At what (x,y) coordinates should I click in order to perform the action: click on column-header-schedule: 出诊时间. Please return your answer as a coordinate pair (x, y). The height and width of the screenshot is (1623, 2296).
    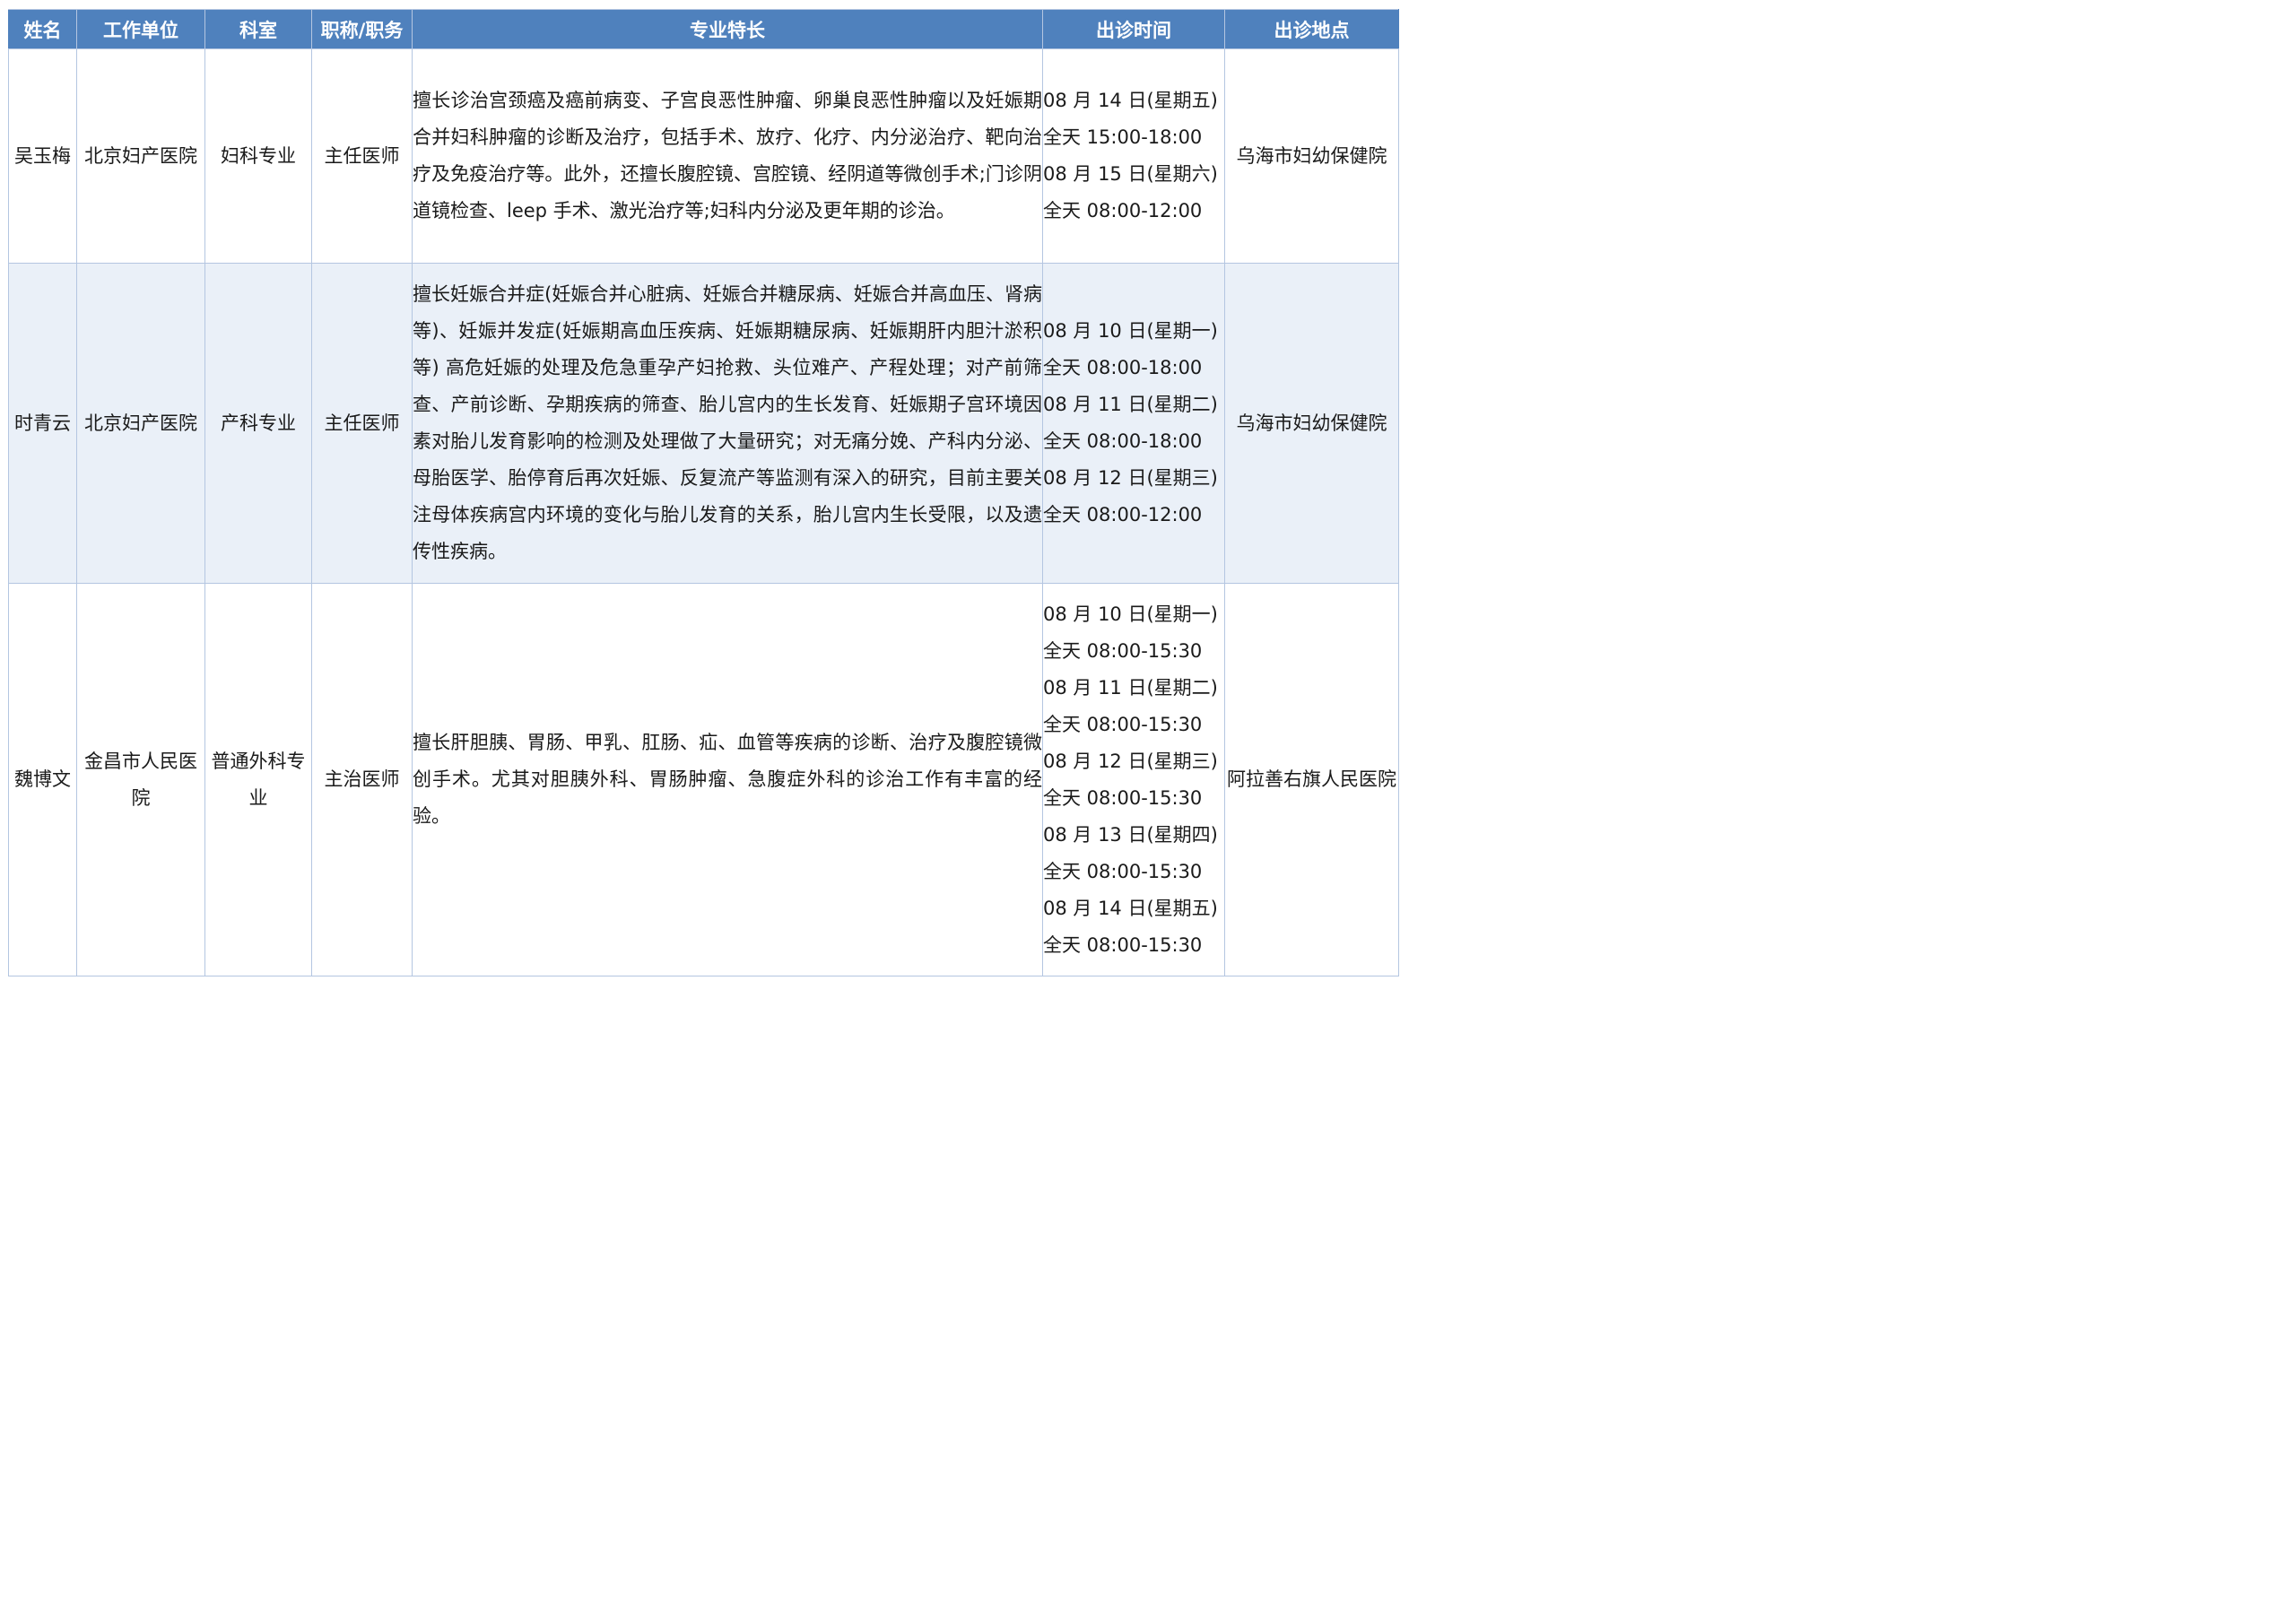
    Looking at the image, I should click on (1133, 29).